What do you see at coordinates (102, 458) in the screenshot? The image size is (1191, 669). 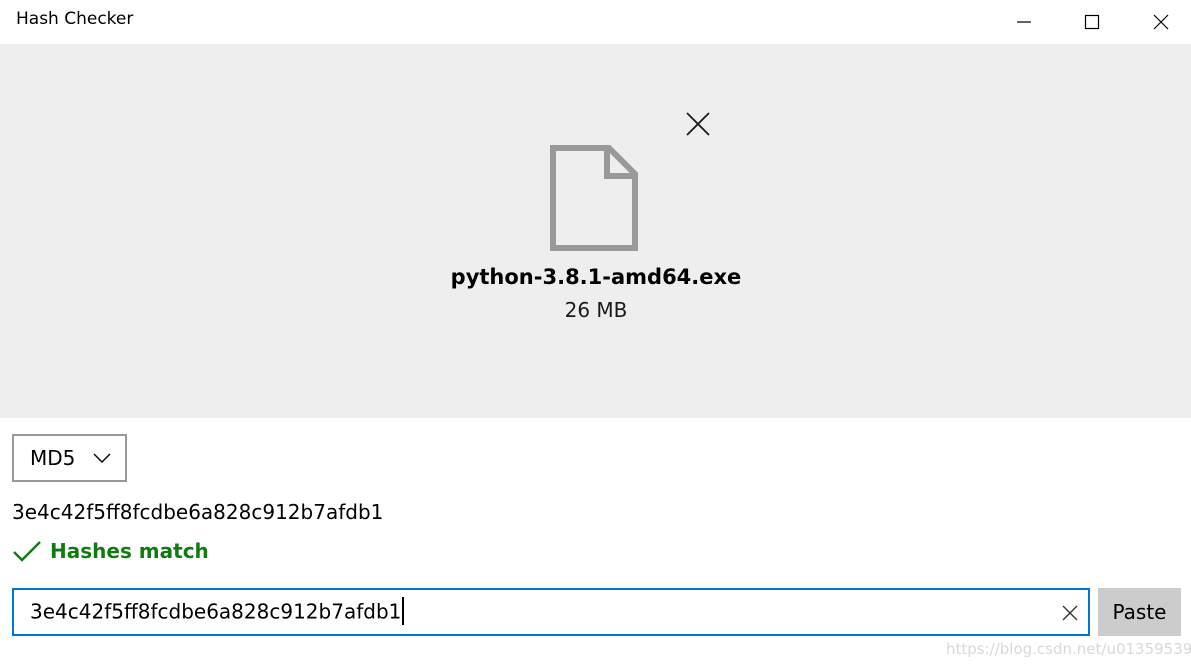 I see `chevron-down-icon` at bounding box center [102, 458].